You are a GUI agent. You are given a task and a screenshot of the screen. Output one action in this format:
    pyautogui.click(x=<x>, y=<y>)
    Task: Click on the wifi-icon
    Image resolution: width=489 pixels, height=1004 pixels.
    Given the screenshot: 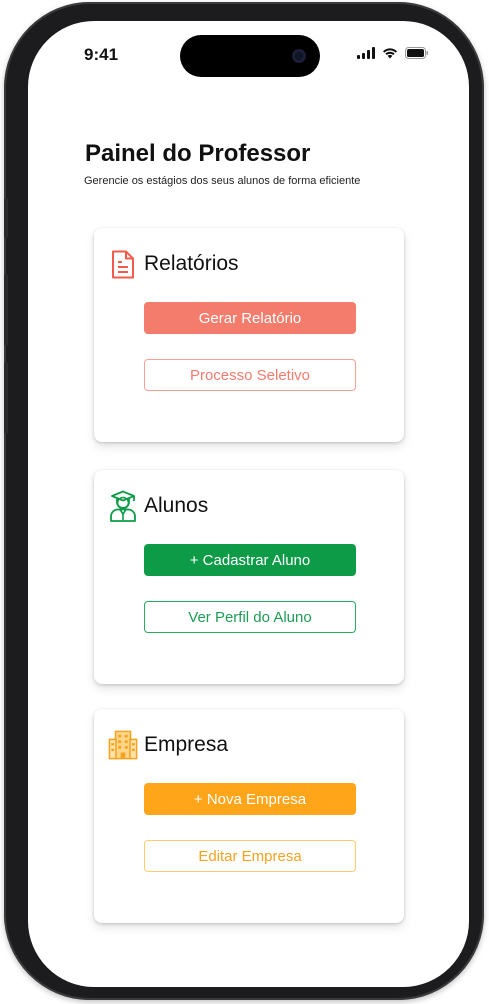 What is the action you would take?
    pyautogui.click(x=390, y=53)
    